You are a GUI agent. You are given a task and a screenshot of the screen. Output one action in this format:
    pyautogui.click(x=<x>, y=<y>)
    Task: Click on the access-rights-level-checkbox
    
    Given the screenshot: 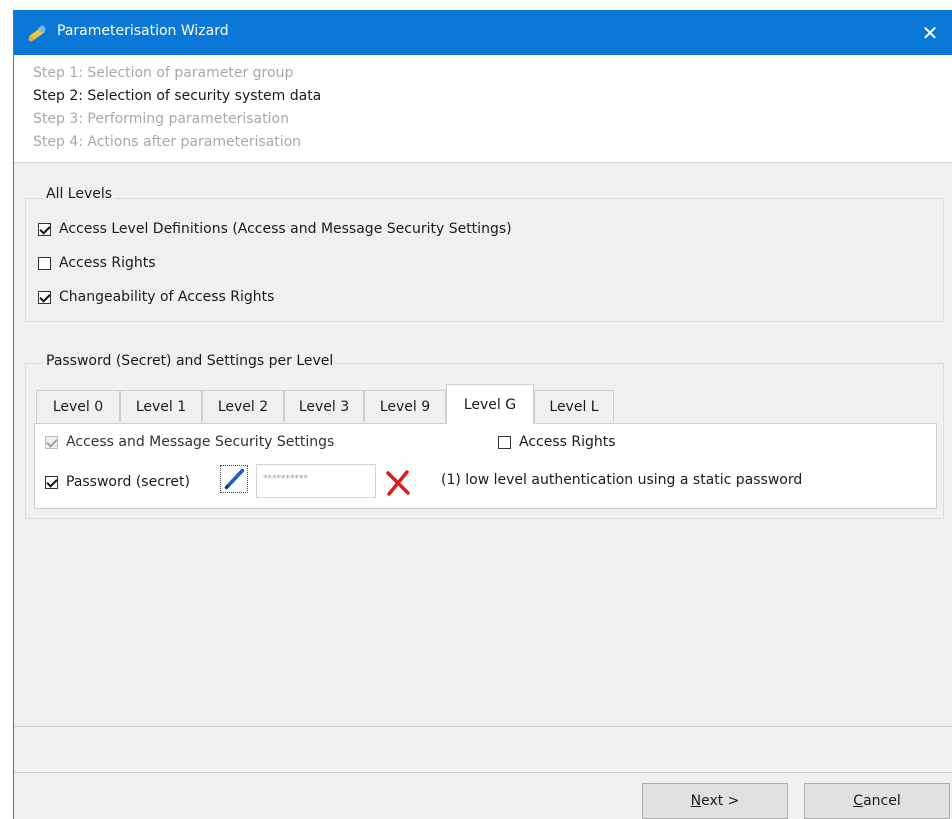 What is the action you would take?
    pyautogui.click(x=504, y=442)
    